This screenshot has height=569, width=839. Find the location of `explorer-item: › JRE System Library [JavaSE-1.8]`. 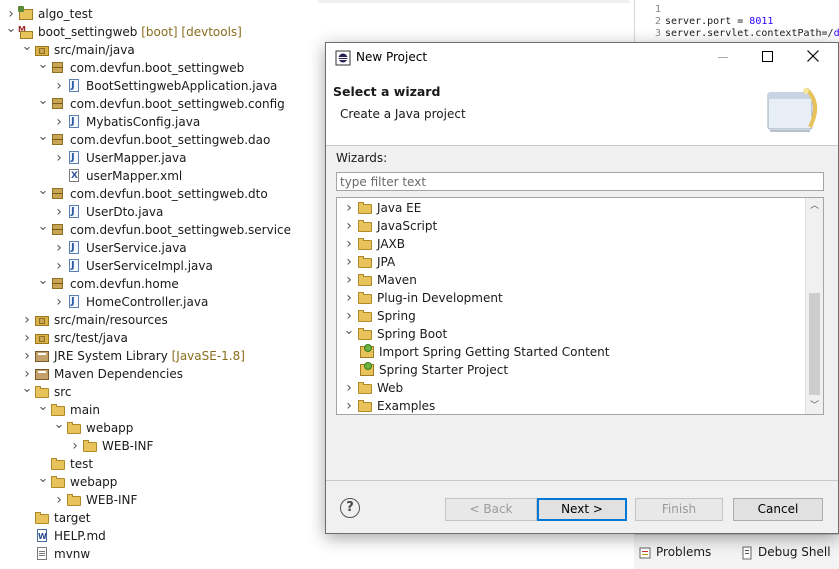

explorer-item: › JRE System Library [JavaSE-1.8] is located at coordinates (132, 356).